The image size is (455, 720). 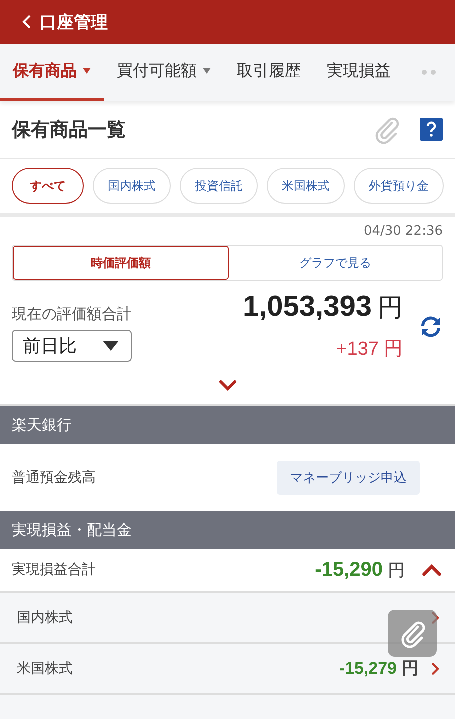 What do you see at coordinates (72, 346) in the screenshot?
I see `compare-dropdown: 前日比` at bounding box center [72, 346].